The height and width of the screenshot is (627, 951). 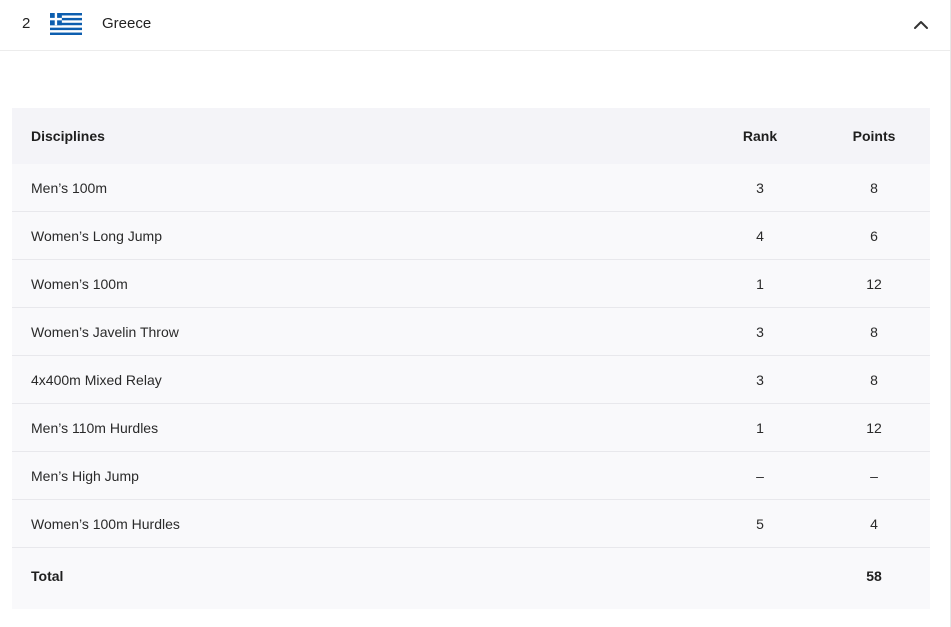 What do you see at coordinates (471, 188) in the screenshot?
I see `table-row: Men’s 100m 3 8` at bounding box center [471, 188].